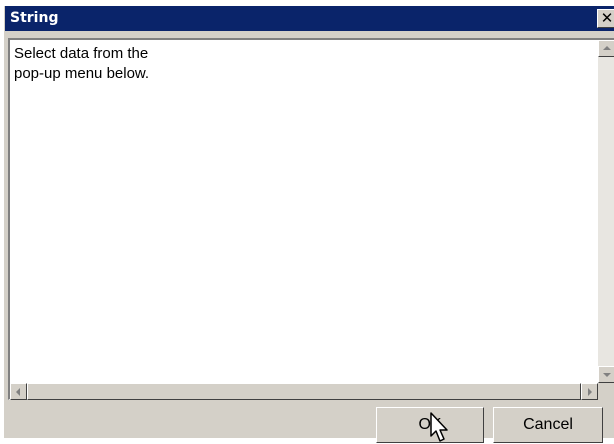  I want to click on scroll-right-button, so click(589, 391).